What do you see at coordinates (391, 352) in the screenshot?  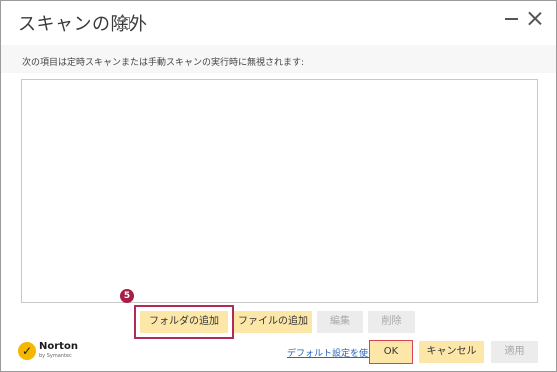 I see `ok-button: OK` at bounding box center [391, 352].